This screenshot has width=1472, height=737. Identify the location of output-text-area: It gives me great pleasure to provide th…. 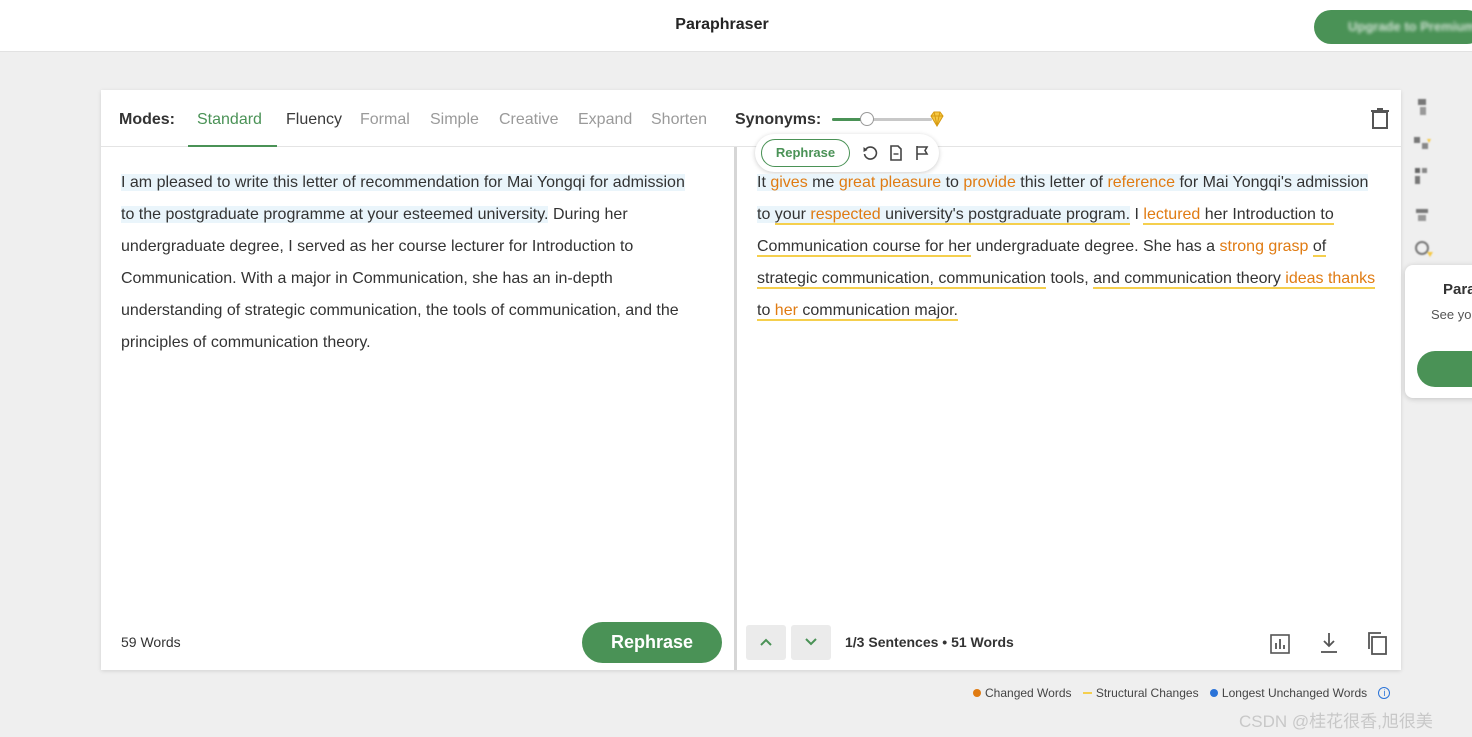
(1067, 247).